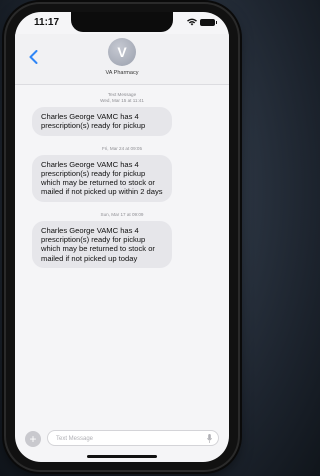 The height and width of the screenshot is (476, 320). Describe the element at coordinates (122, 97) in the screenshot. I see `timestamp: Text Message Wed, Mar 15 at 11:41` at that location.